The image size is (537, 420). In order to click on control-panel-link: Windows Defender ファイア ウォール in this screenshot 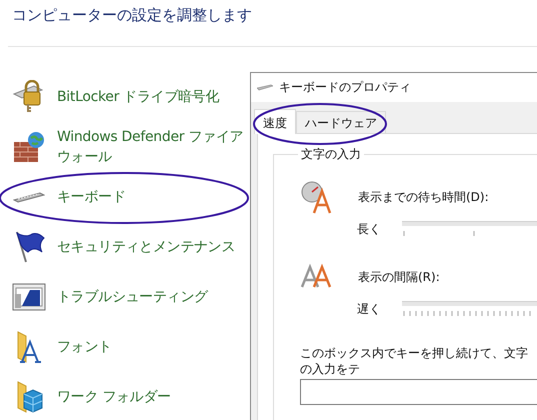, I will do `click(150, 147)`.